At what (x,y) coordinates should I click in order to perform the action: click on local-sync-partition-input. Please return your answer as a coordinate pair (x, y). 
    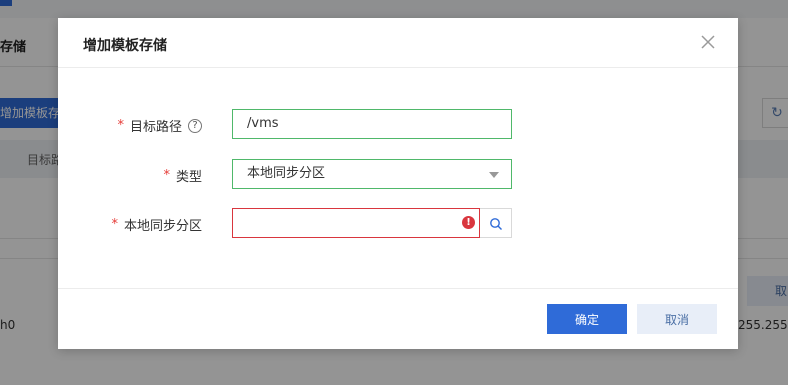
    Looking at the image, I should click on (356, 223).